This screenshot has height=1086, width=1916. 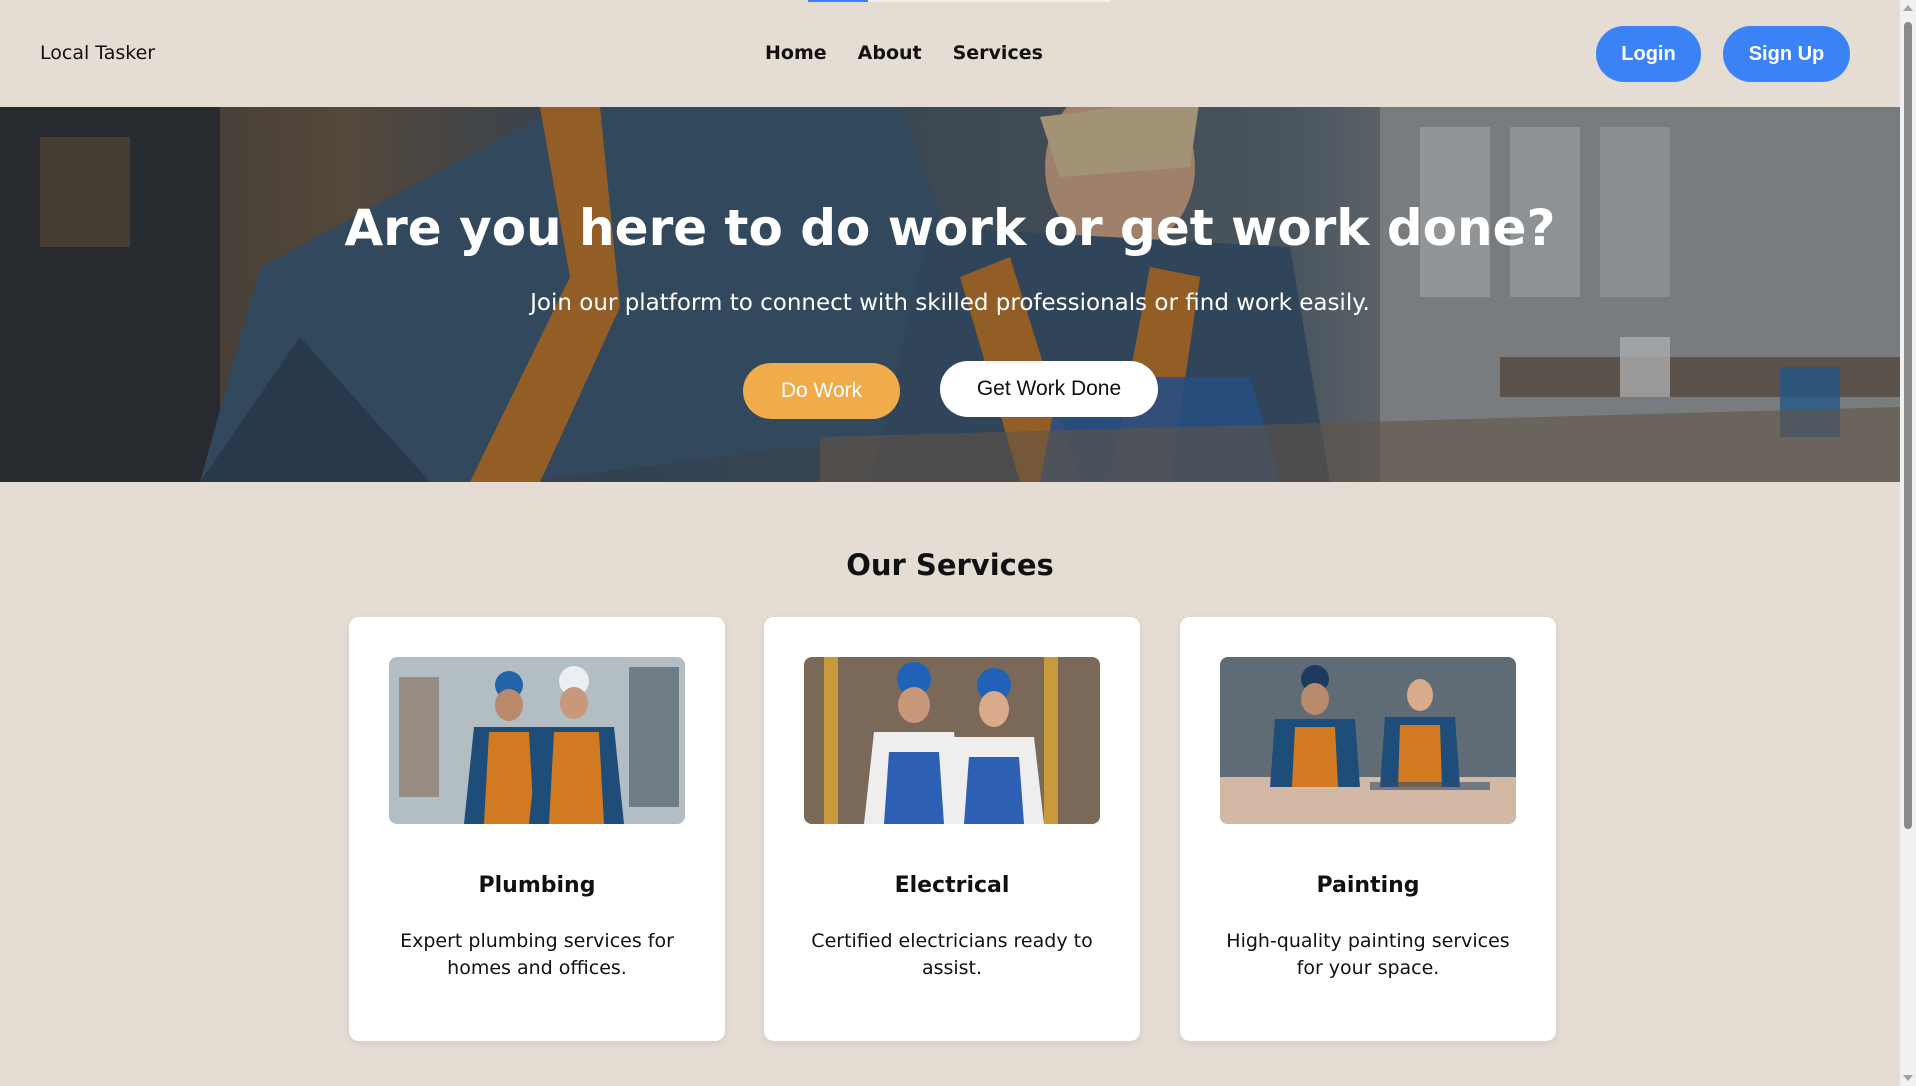 What do you see at coordinates (838, 1) in the screenshot?
I see `top-progress-accent` at bounding box center [838, 1].